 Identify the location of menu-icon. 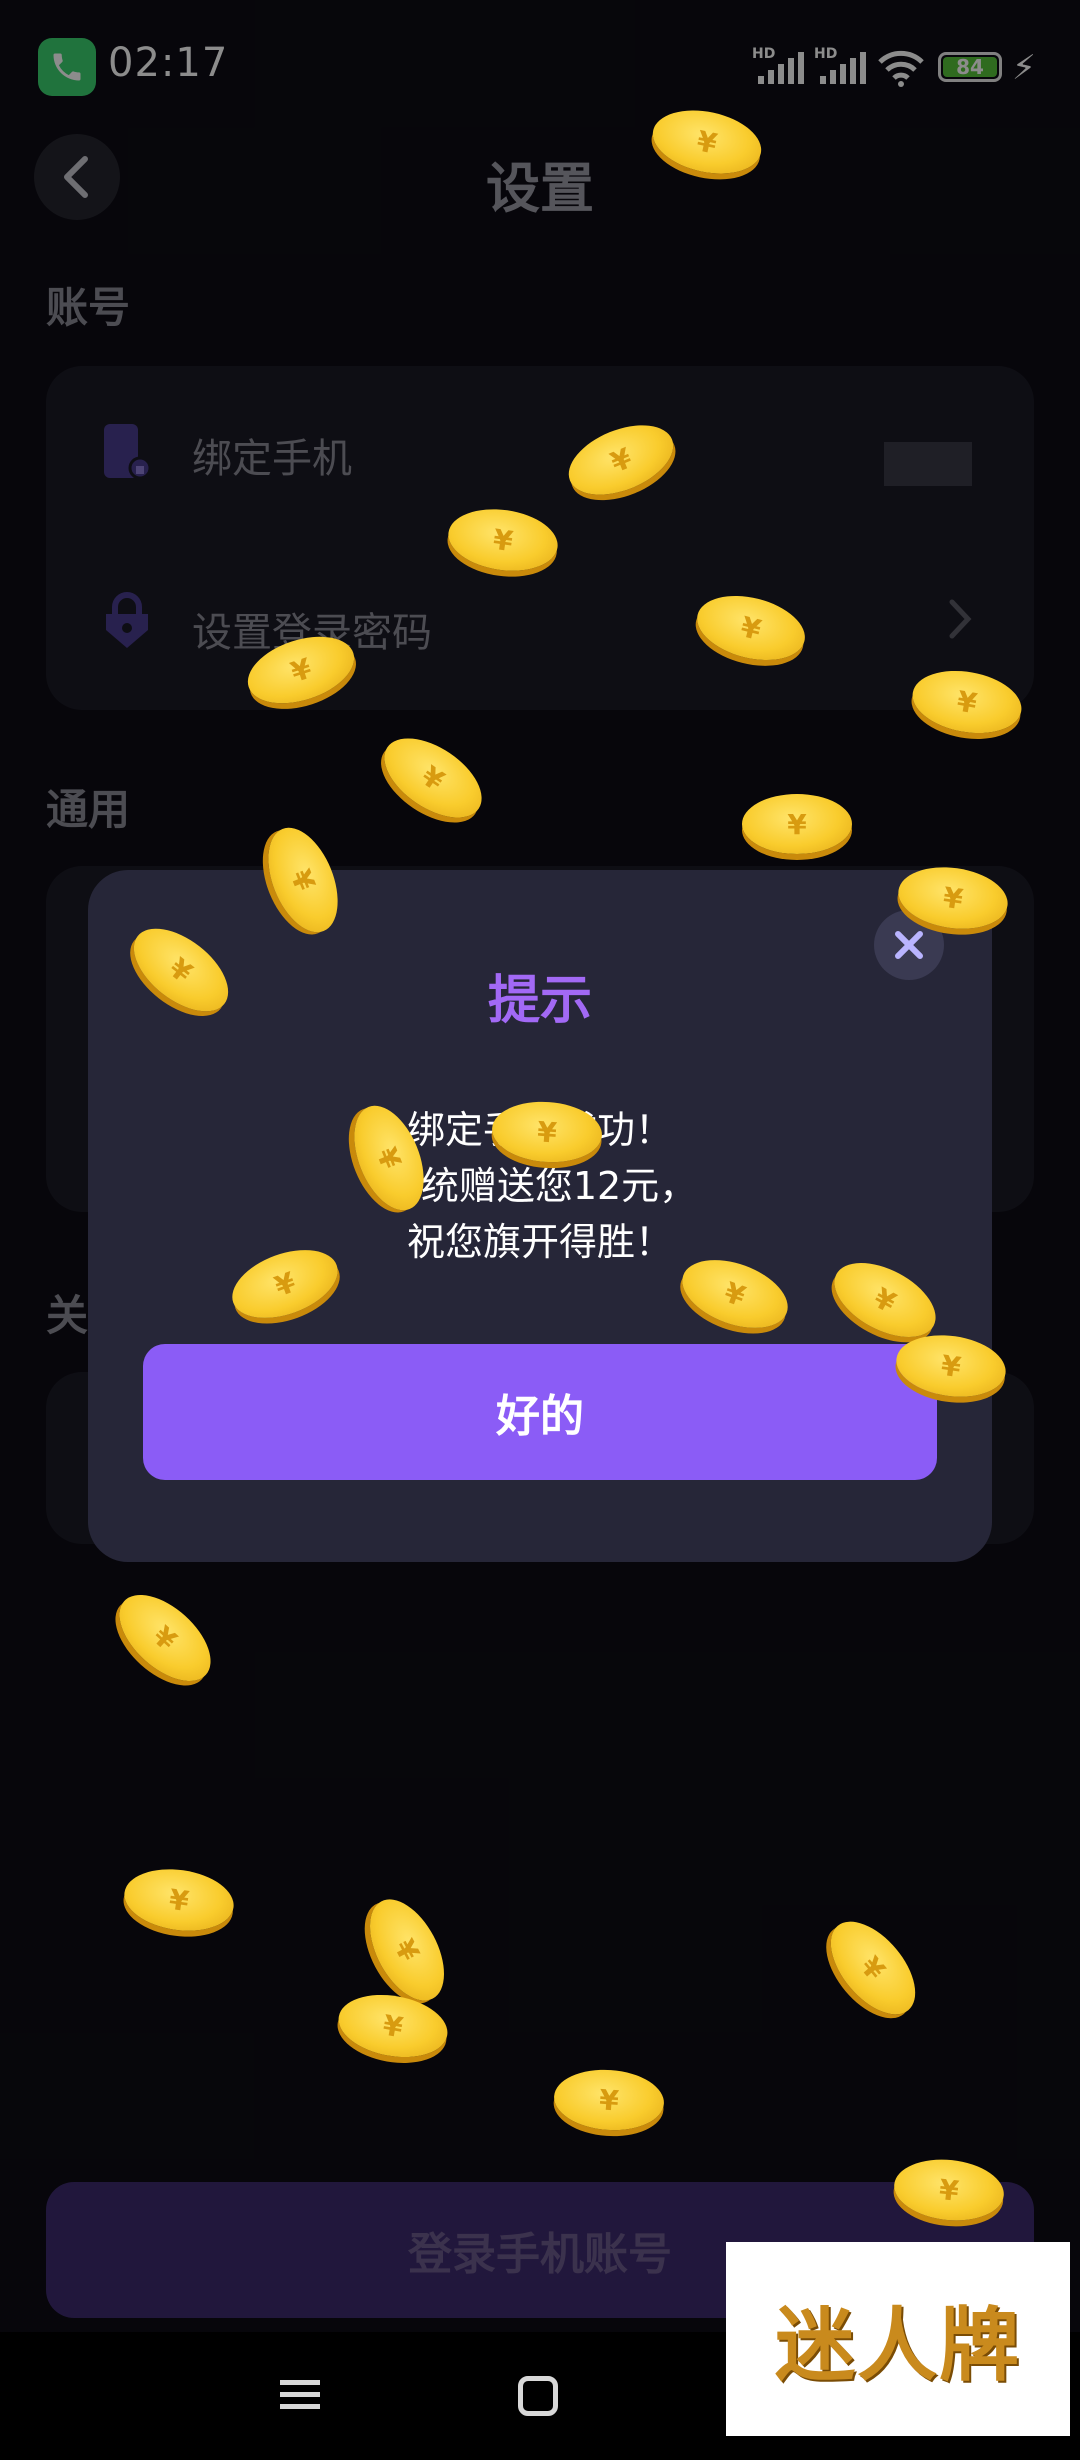
(300, 2395).